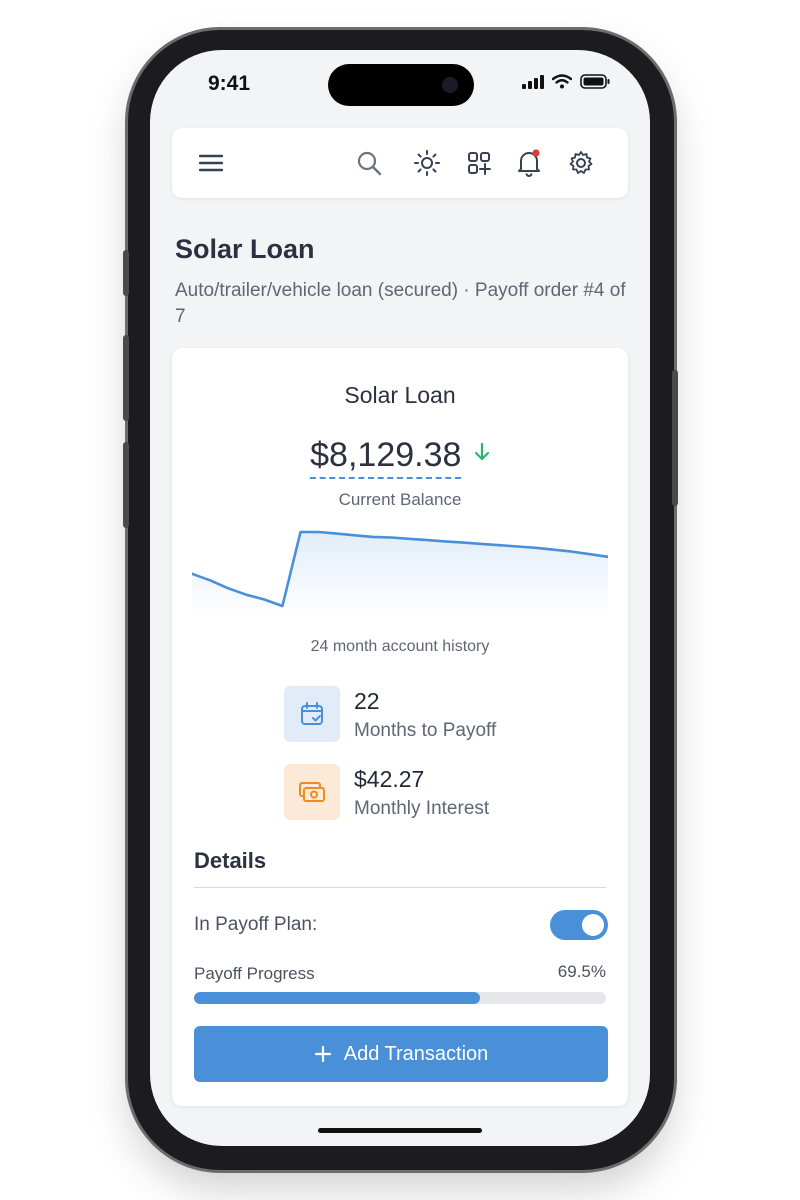  I want to click on history-chart, so click(400, 574).